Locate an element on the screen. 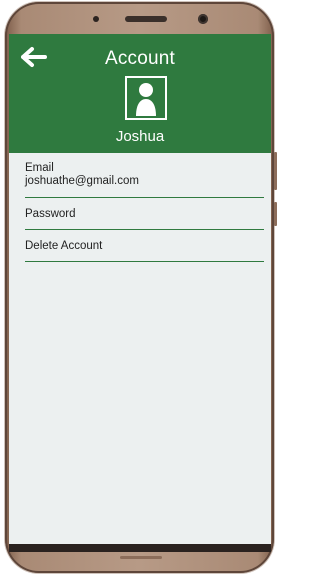 The width and height of the screenshot is (320, 575). email-value: joshuathe@gmail.com is located at coordinates (82, 181).